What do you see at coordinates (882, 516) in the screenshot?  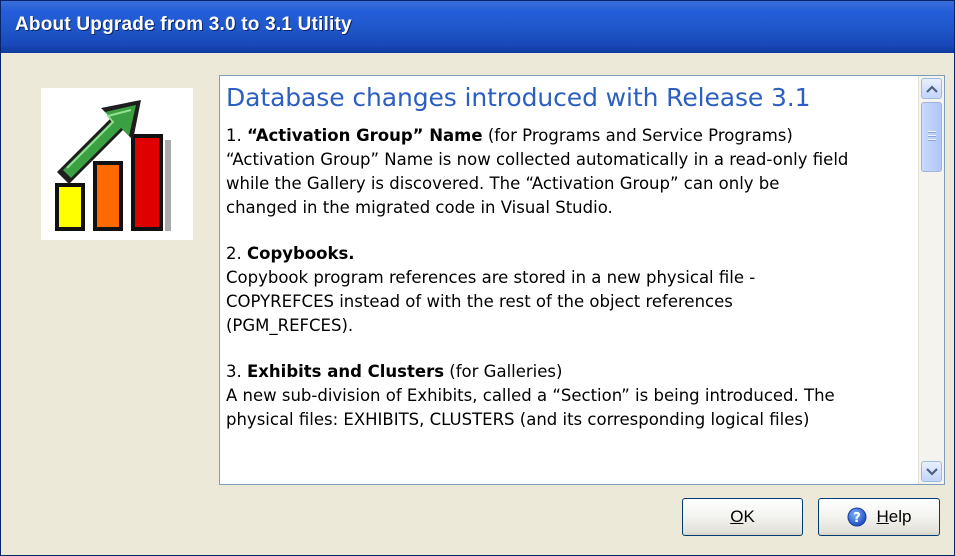 I see `help-mnemonic: H` at bounding box center [882, 516].